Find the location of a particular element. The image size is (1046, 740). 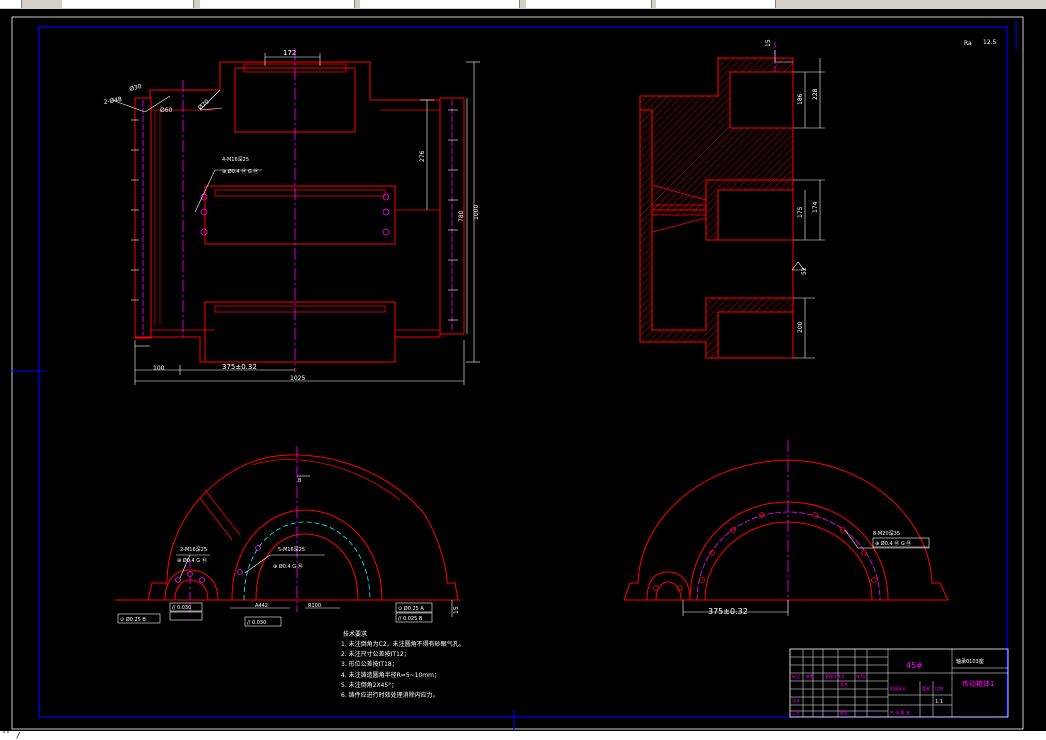

dim-front-b: B is located at coordinates (300, 481).